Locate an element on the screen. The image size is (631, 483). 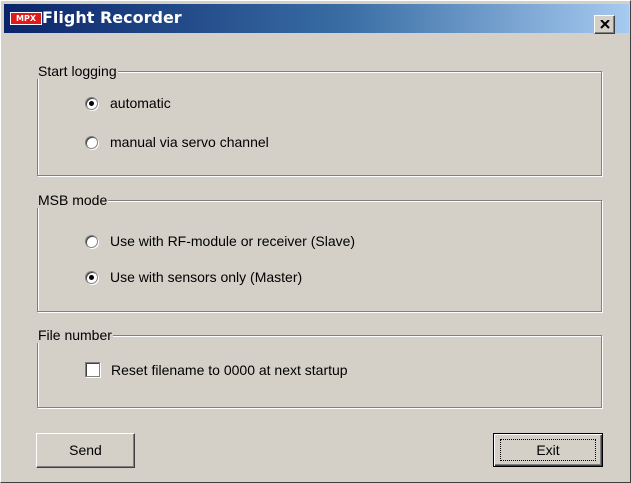
close-icon is located at coordinates (605, 24).